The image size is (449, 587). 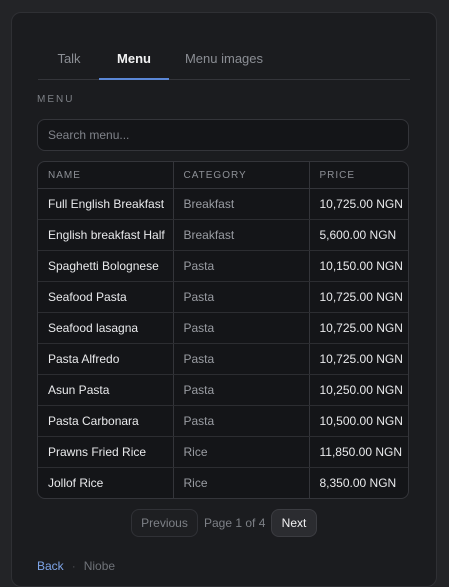 I want to click on column-header-name: NAME, so click(x=106, y=175).